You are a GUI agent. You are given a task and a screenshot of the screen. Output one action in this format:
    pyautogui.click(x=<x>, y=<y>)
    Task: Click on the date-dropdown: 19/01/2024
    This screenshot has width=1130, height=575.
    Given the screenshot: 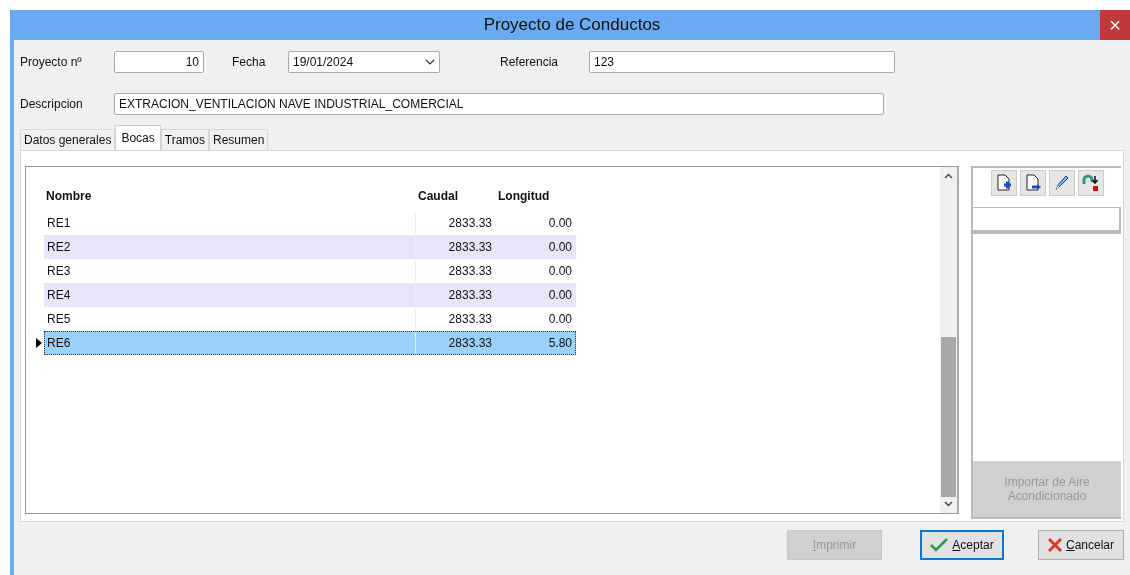 What is the action you would take?
    pyautogui.click(x=364, y=62)
    